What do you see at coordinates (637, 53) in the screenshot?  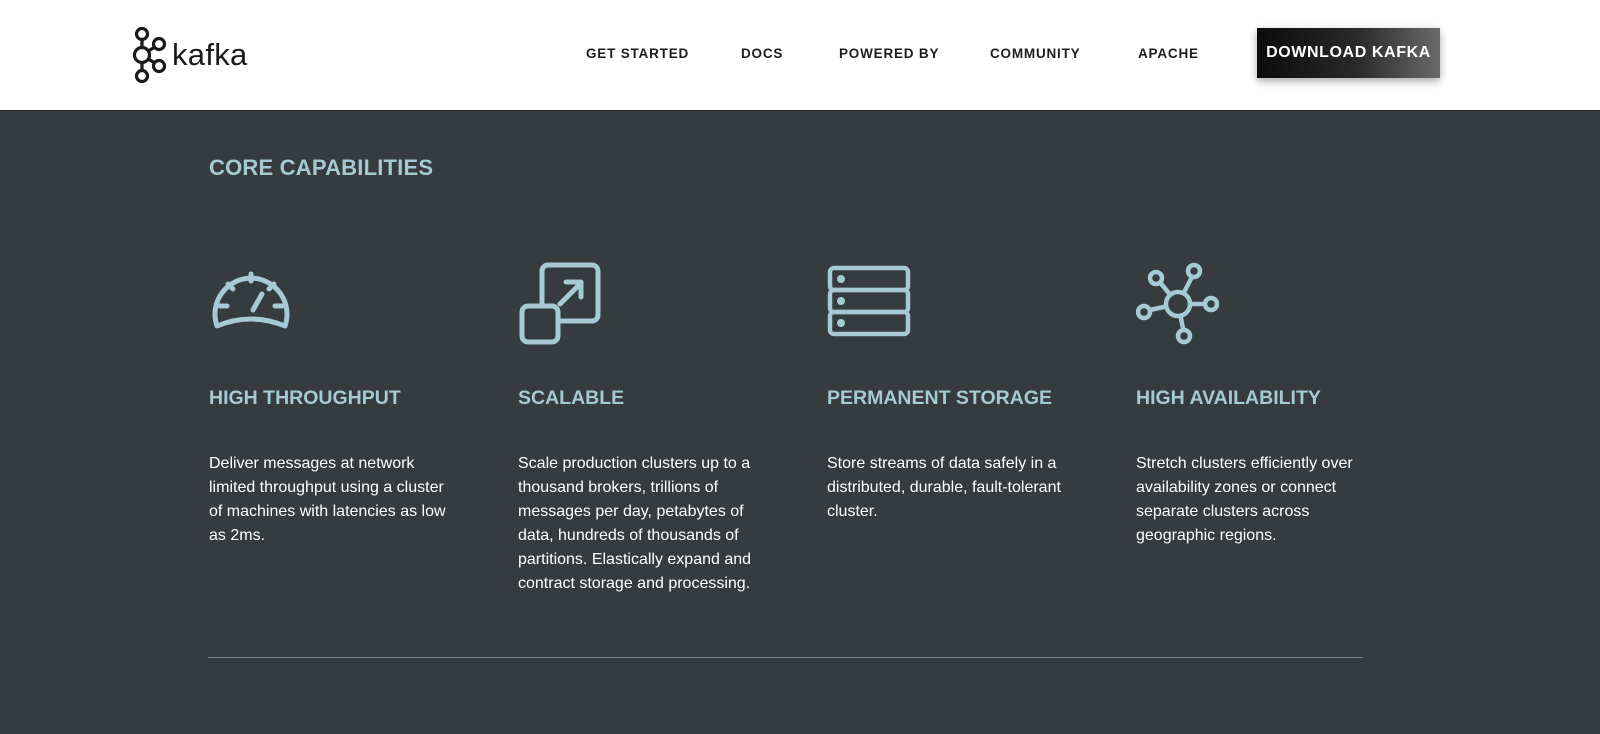 I see `nav-get-started: GET STARTED` at bounding box center [637, 53].